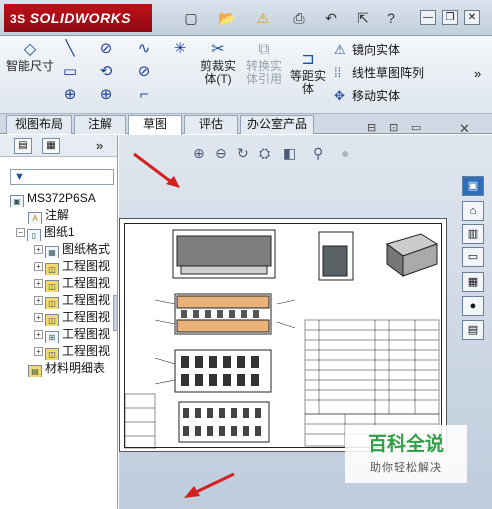 This screenshot has height=509, width=492. I want to click on ellipse-icon: ⊘, so click(144, 72).